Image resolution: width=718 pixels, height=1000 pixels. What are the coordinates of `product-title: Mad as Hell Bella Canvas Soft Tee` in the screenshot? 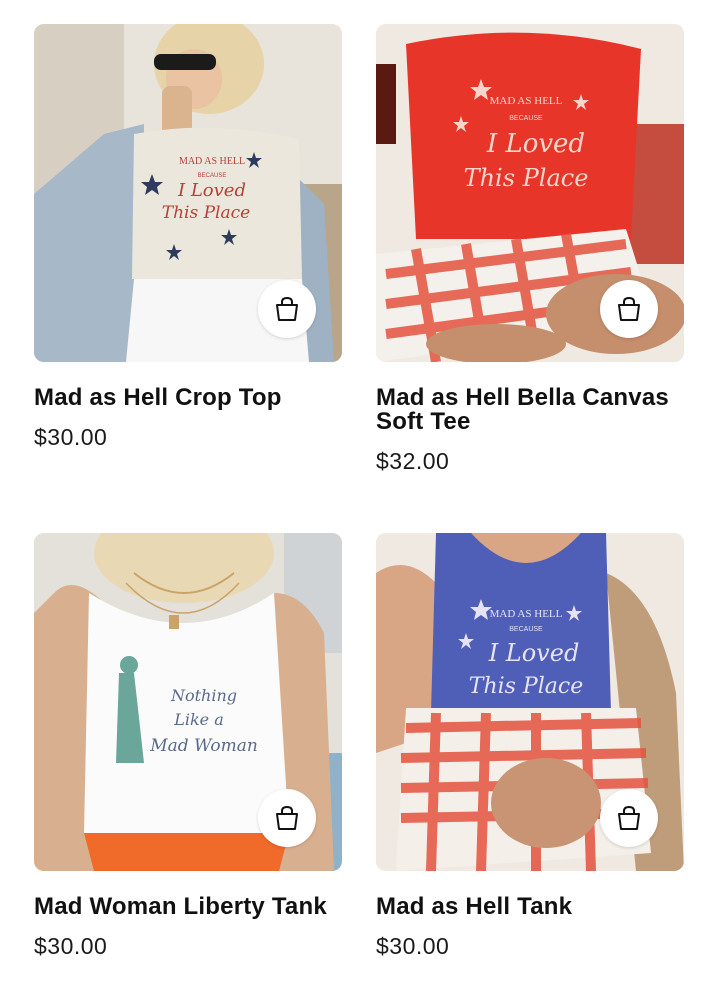 It's located at (530, 410).